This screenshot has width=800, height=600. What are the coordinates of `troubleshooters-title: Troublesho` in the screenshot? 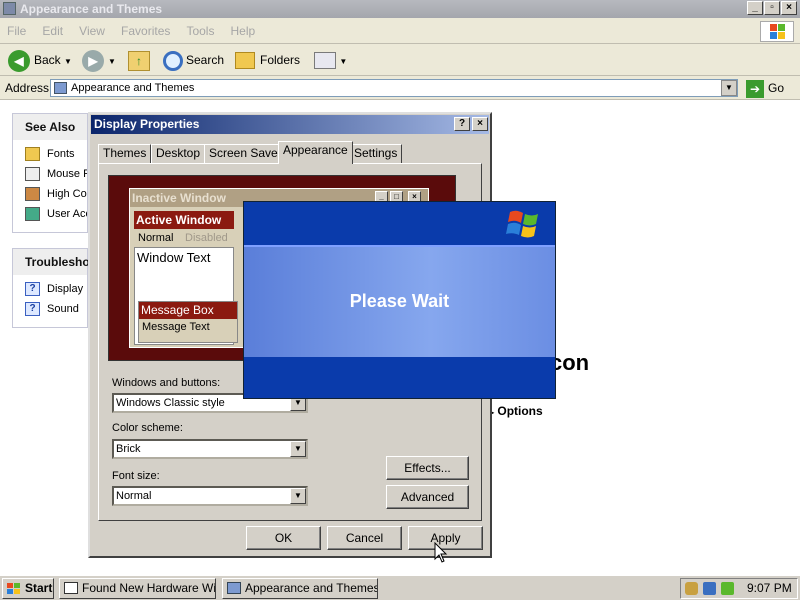 It's located at (51, 262).